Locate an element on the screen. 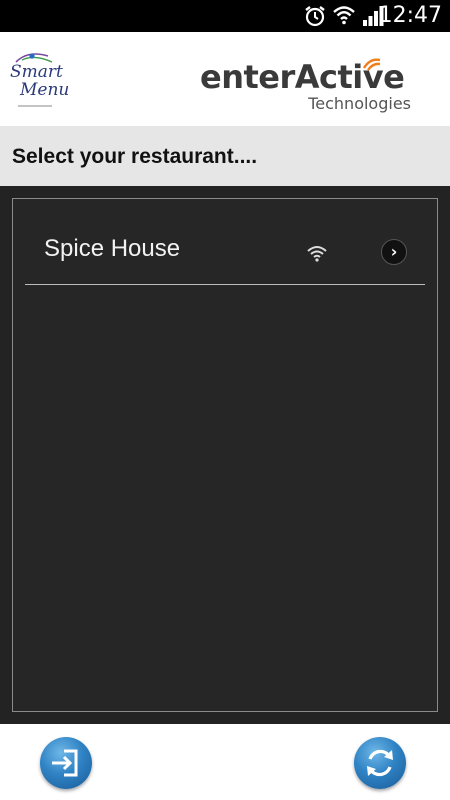 The height and width of the screenshot is (800, 450). brand-name: enterActive is located at coordinates (302, 77).